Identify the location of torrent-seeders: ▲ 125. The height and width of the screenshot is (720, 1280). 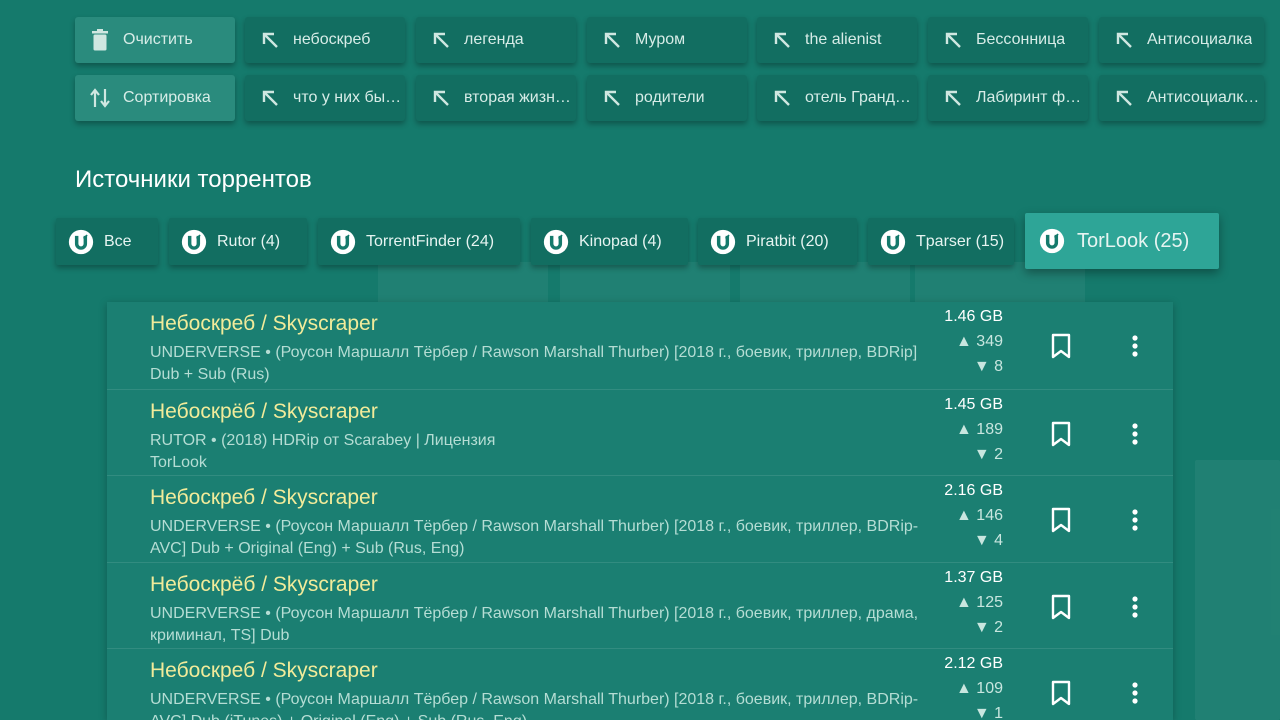
(979, 602).